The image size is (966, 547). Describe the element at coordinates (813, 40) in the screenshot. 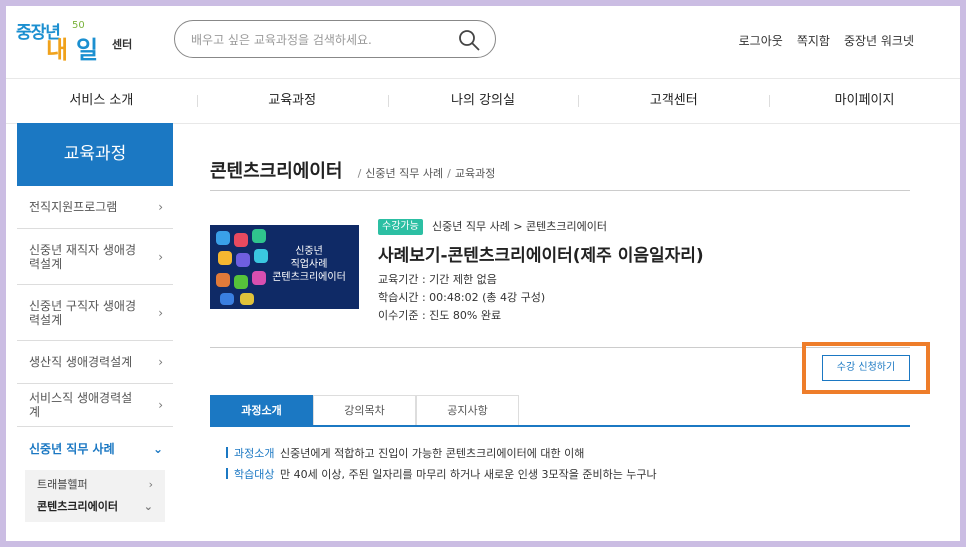

I see `message-box-link: 쪽지함` at that location.